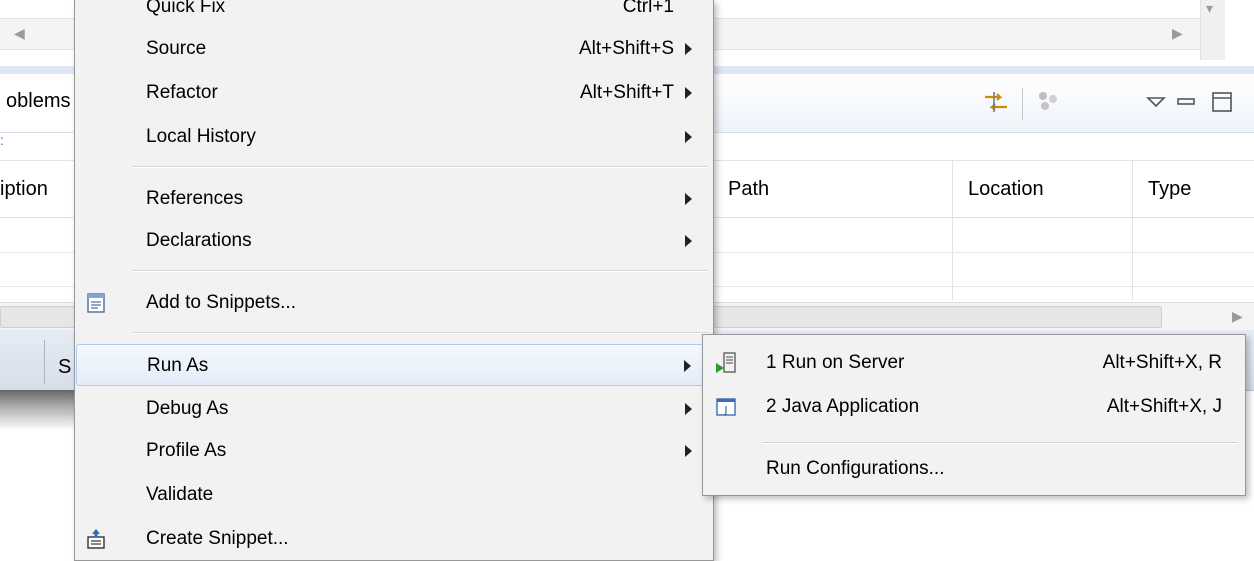 Image resolution: width=1254 pixels, height=561 pixels. I want to click on problems-tab-label: oblems, so click(38, 101).